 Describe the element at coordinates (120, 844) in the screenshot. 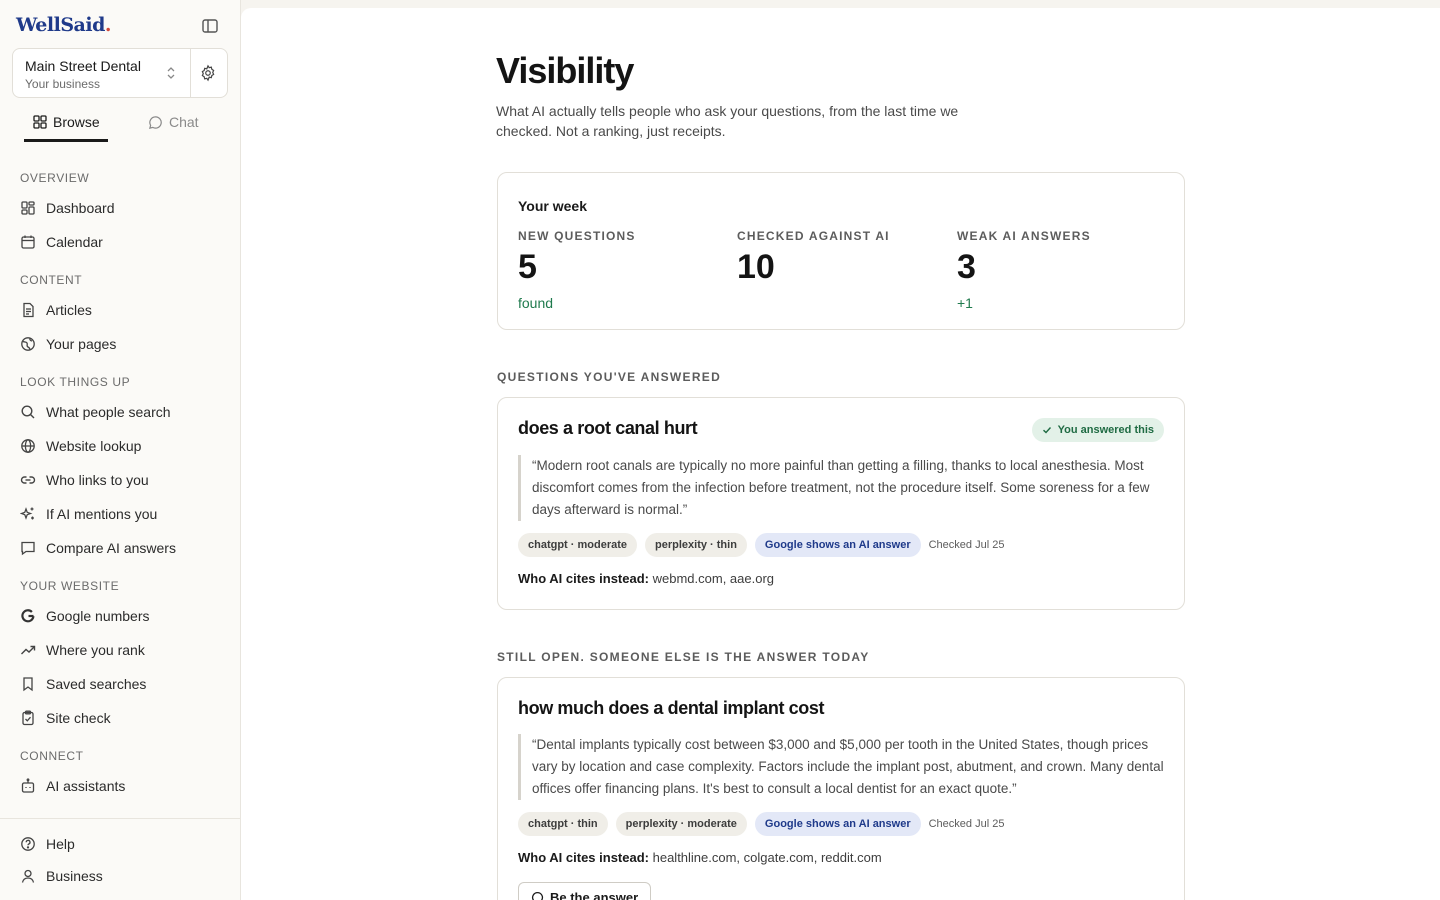

I see `sidebar-item-help: Help` at that location.